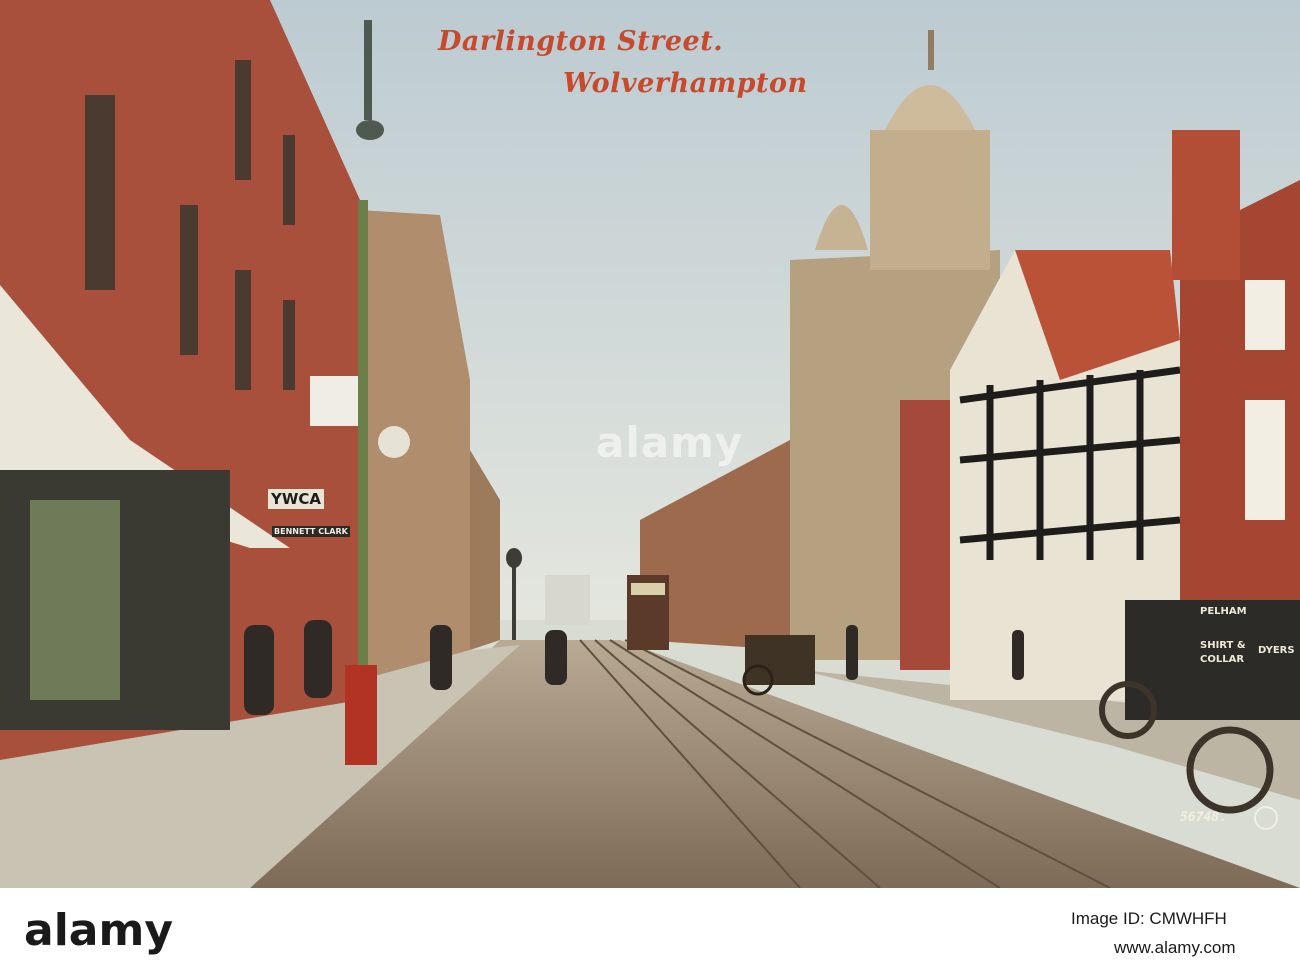  What do you see at coordinates (1222, 659) in the screenshot?
I see `cart-sign-line: COLLAR` at bounding box center [1222, 659].